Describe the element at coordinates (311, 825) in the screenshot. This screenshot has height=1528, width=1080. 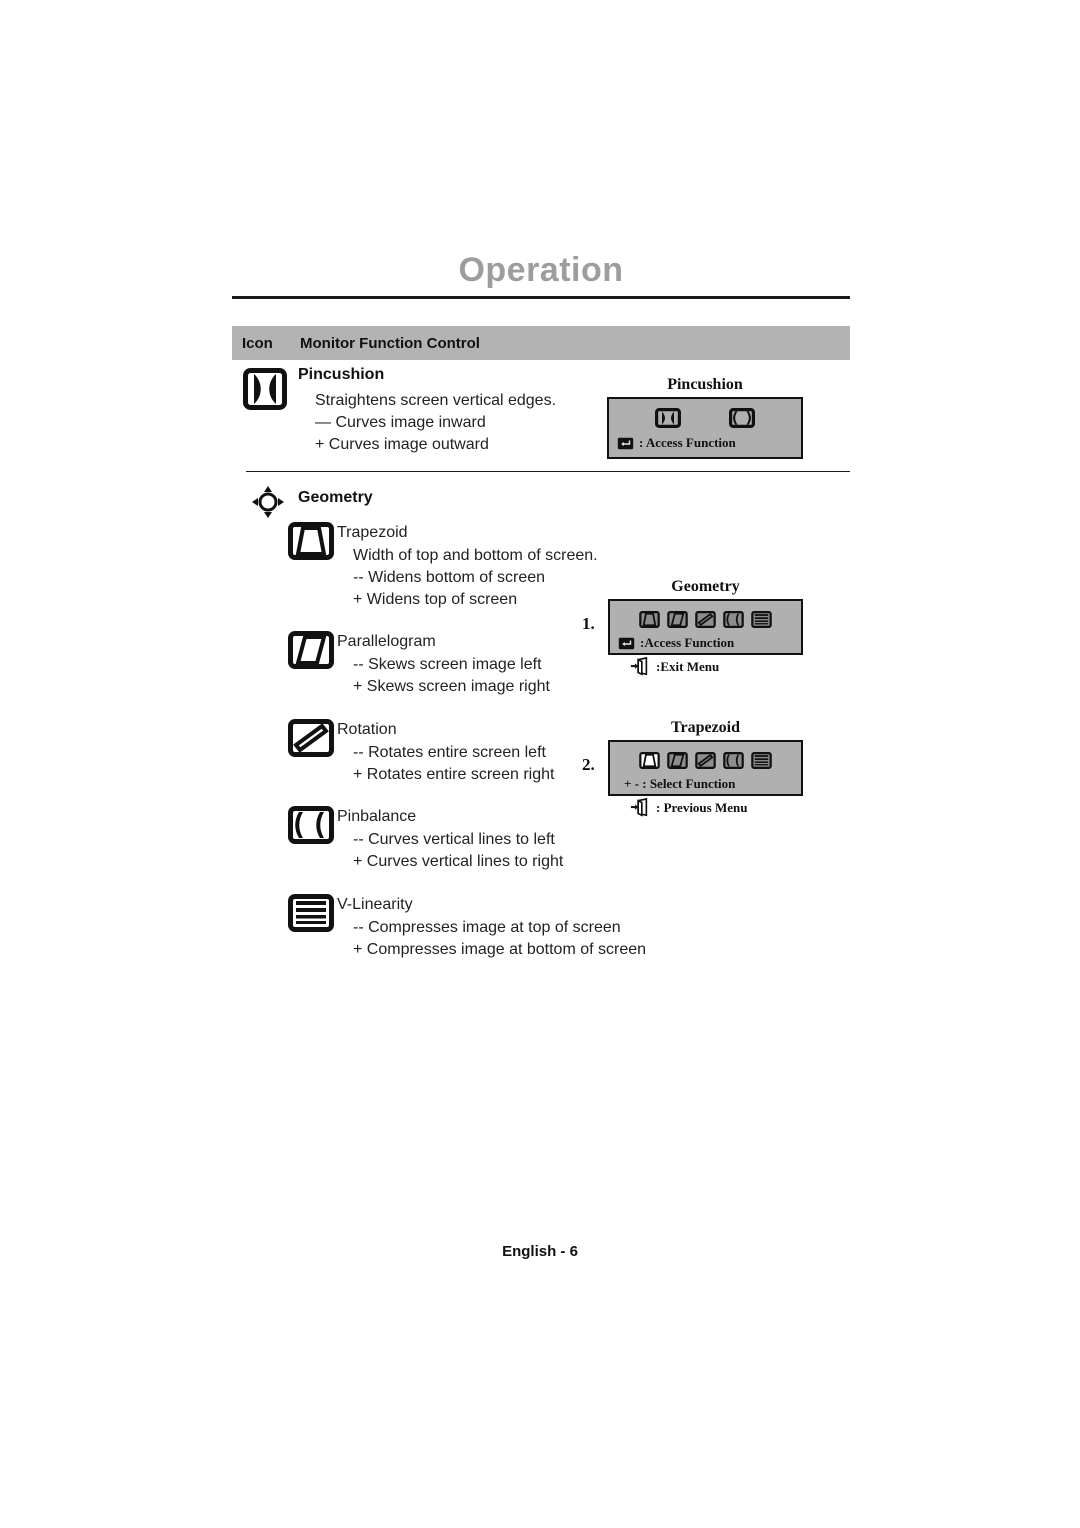
I see `pinbalance-icon` at that location.